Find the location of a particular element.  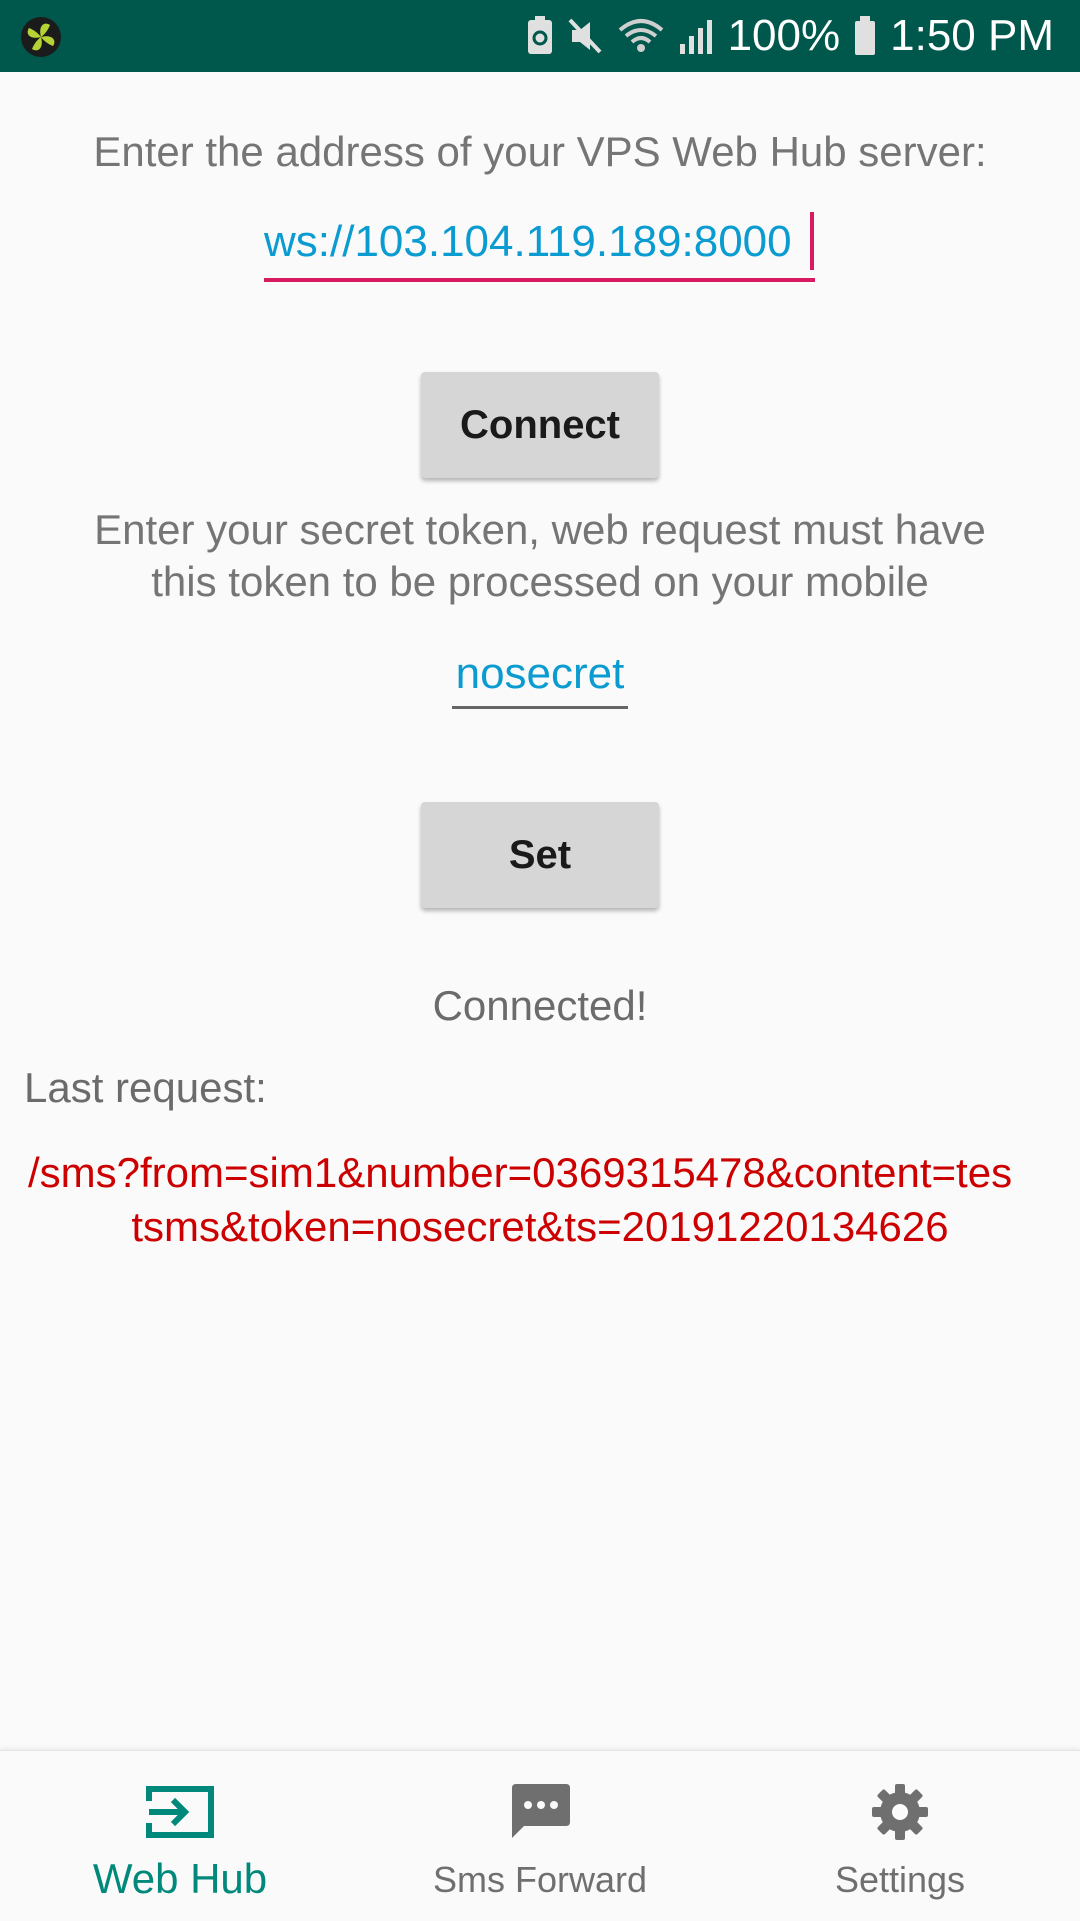

last-request-line2: tsms&token=nosecret&ts=20191220134626 is located at coordinates (540, 1226).